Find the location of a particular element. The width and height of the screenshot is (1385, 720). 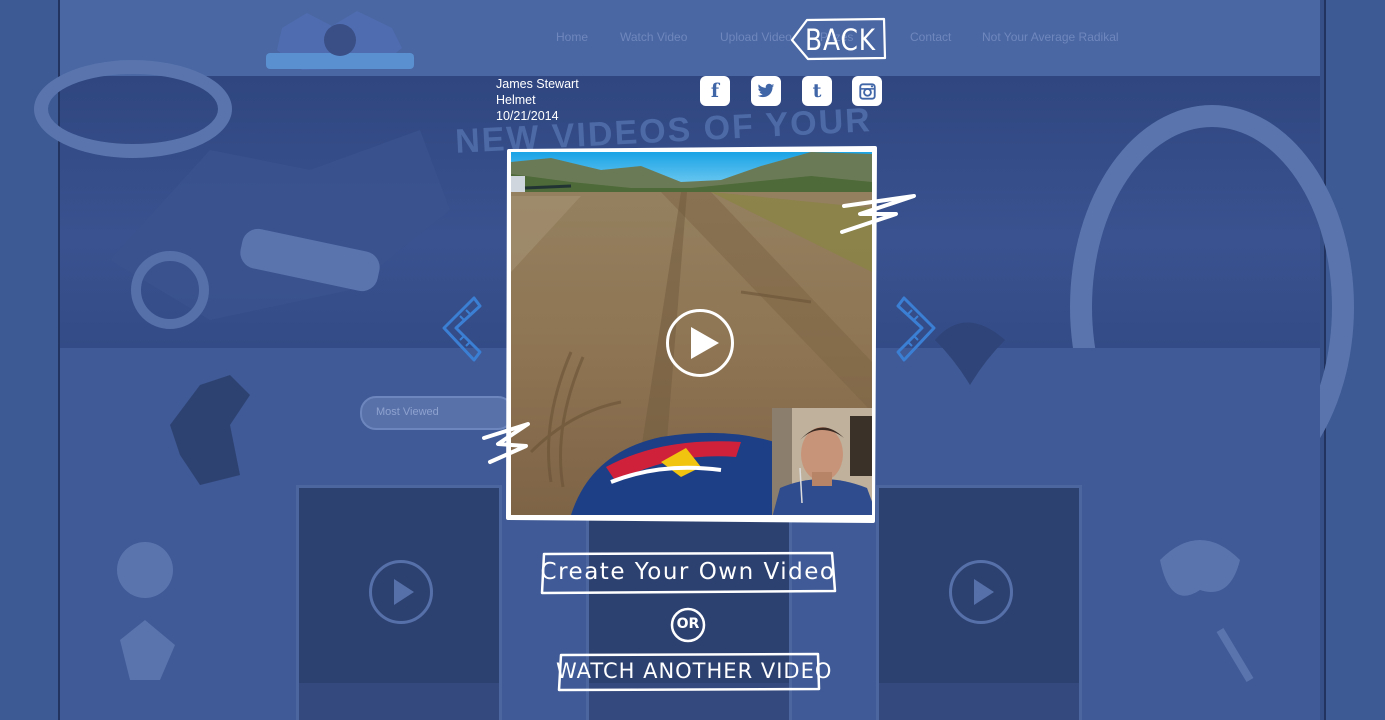

video-date: 10/21/2014 is located at coordinates (527, 116).